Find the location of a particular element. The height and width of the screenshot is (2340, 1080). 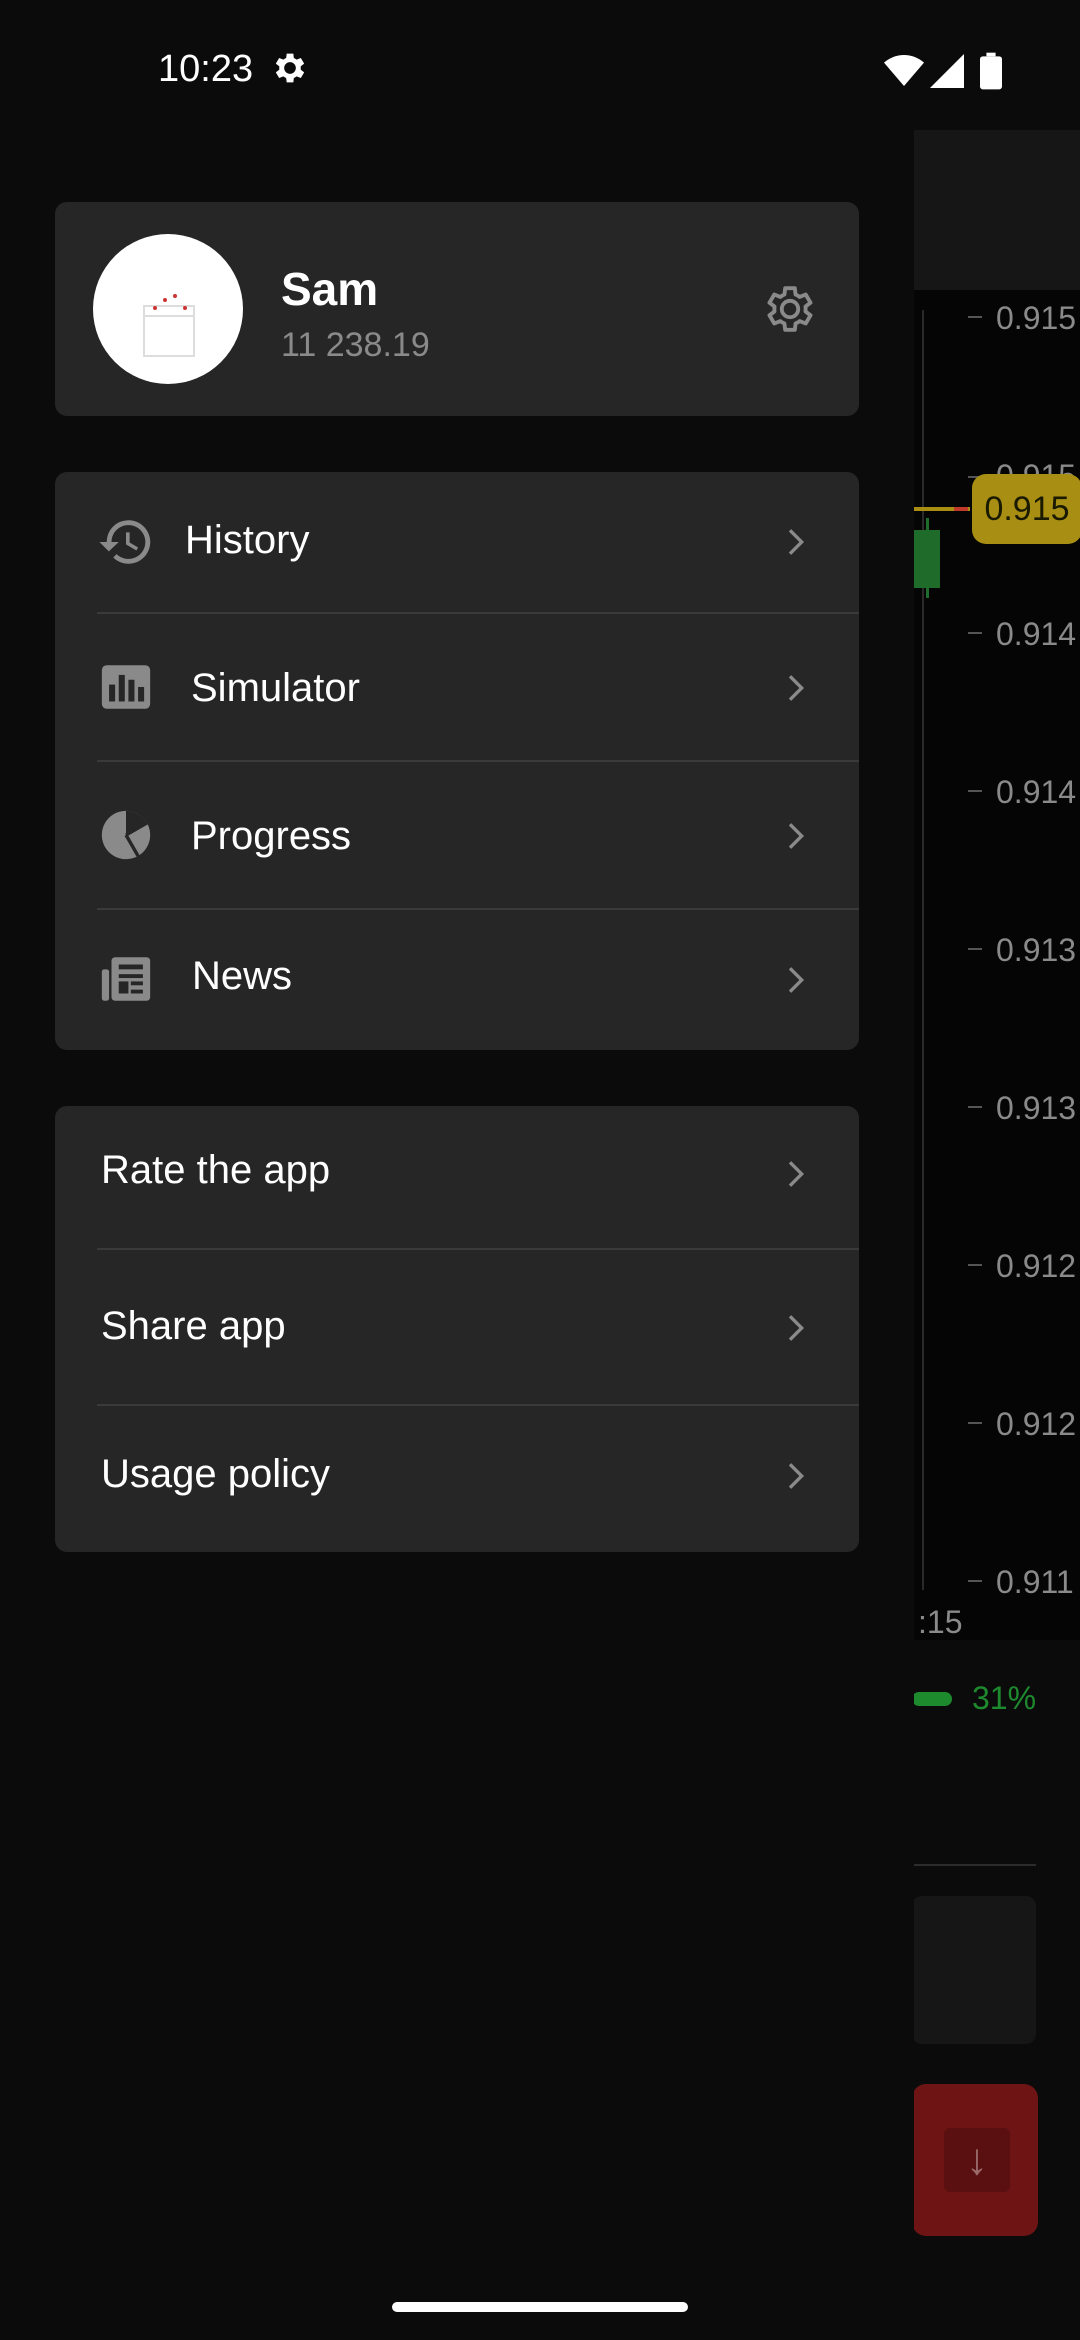

price-tick-label: 0.911 is located at coordinates (1035, 1582).